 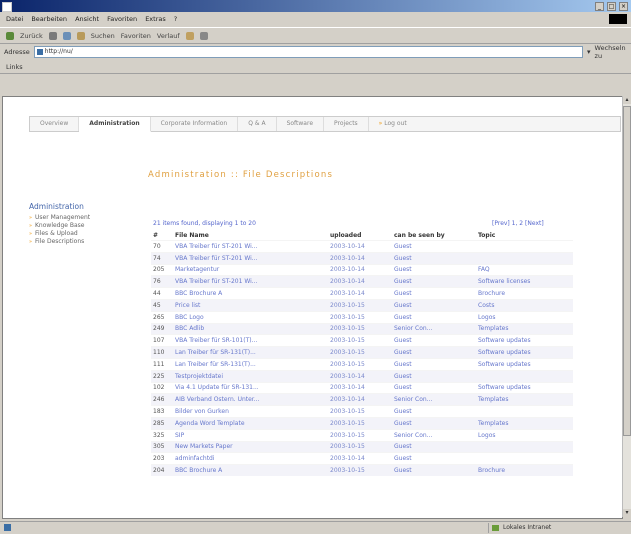 I want to click on sidebar-item-file-descriptions: File Descriptions, so click(x=84, y=242).